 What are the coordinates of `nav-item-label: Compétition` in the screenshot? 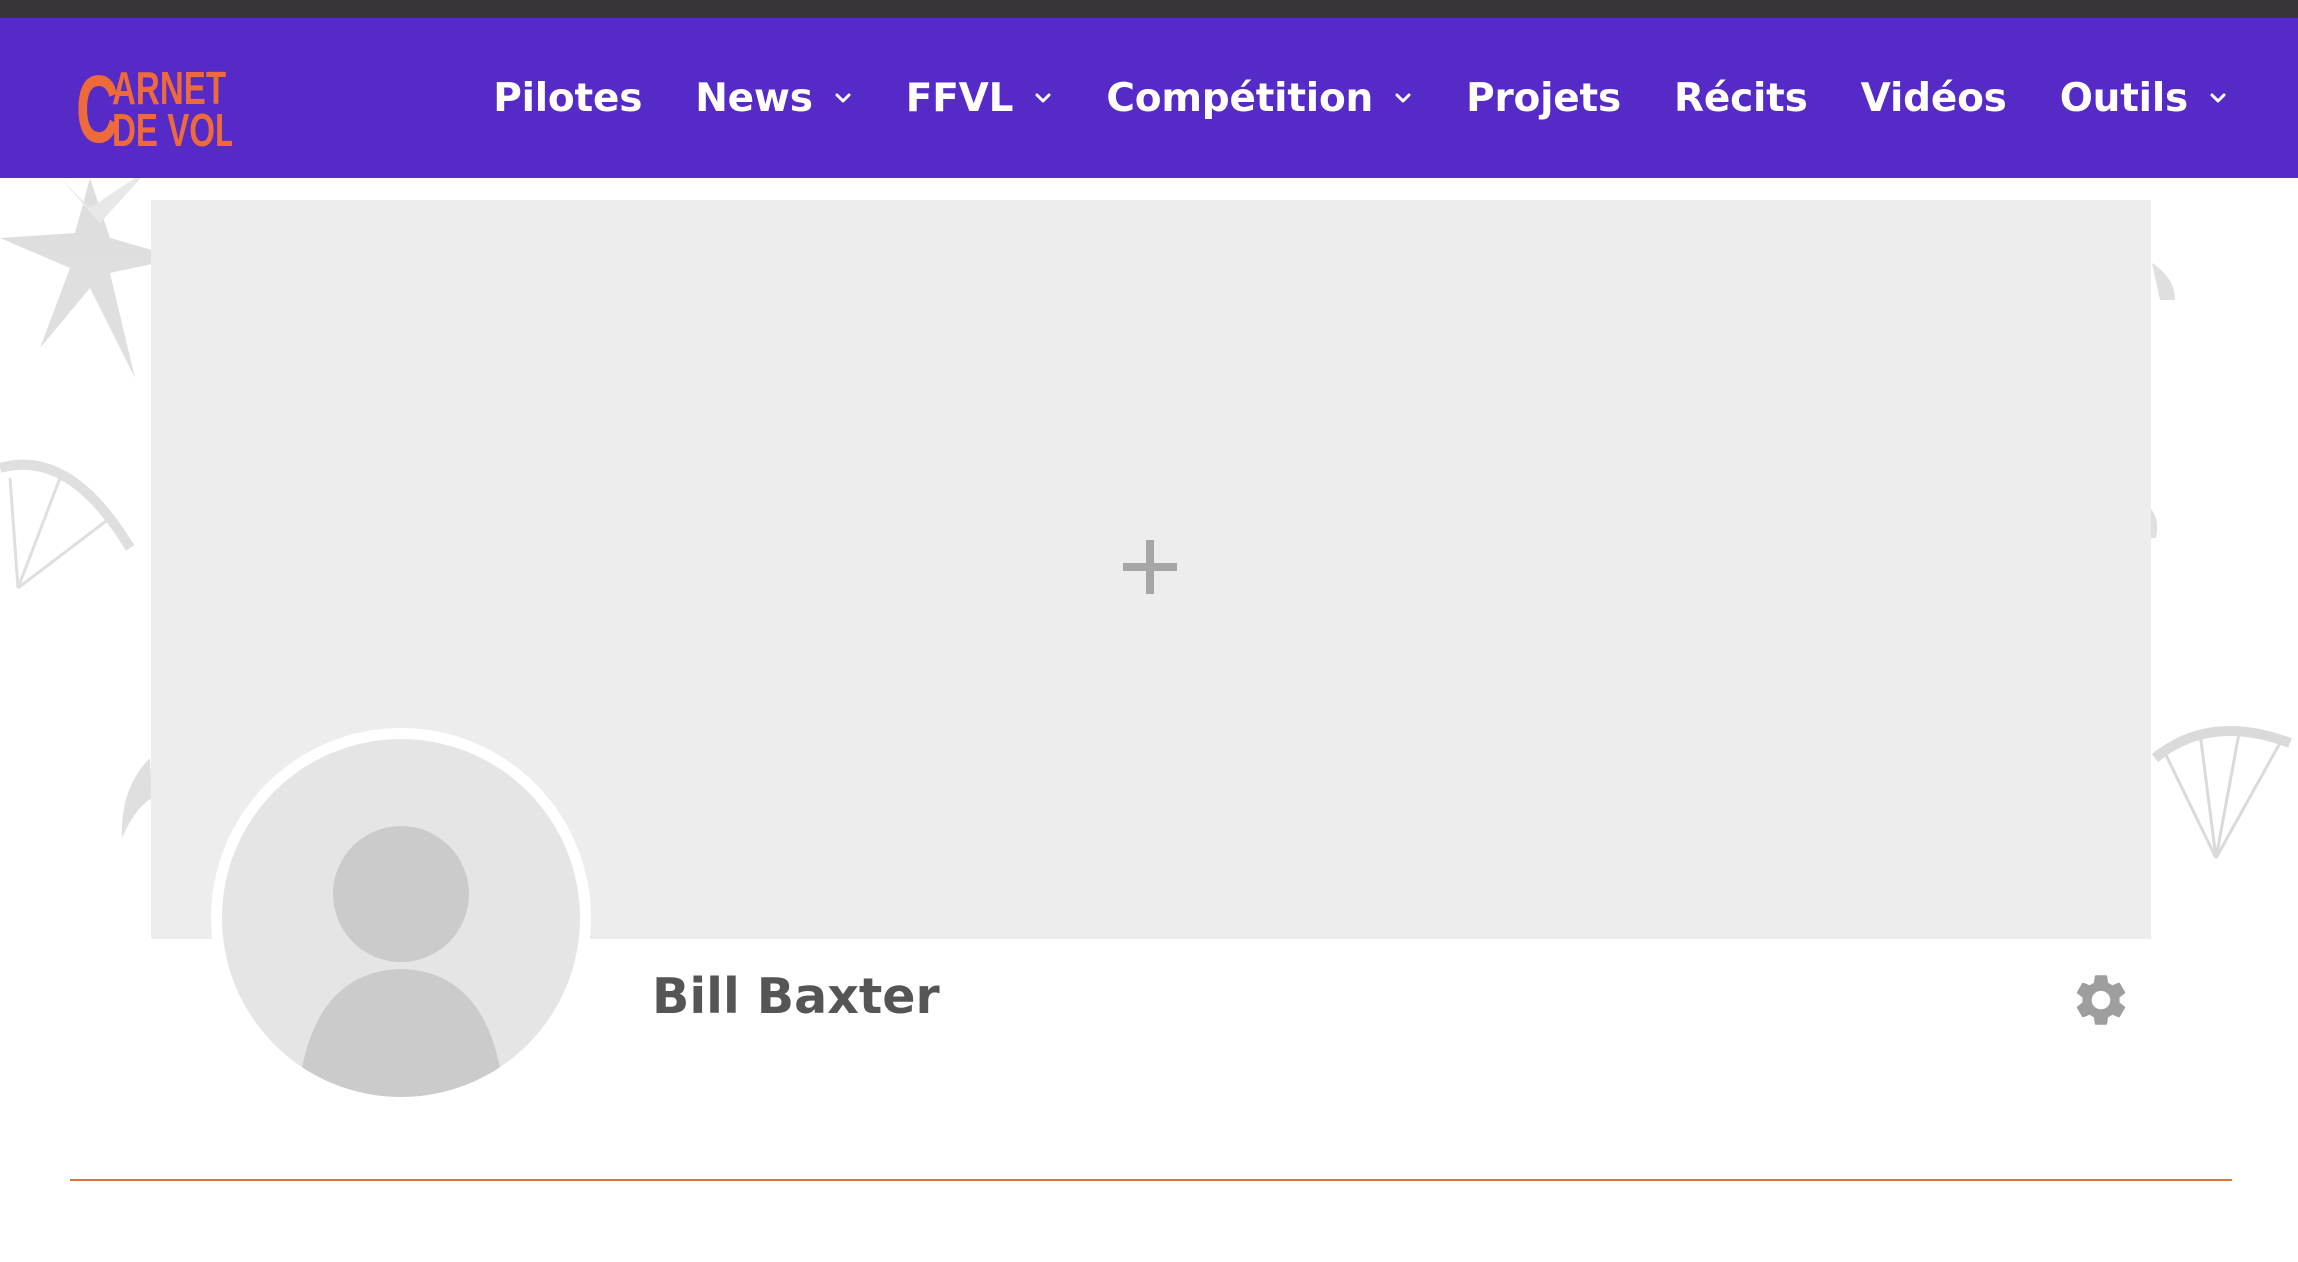 It's located at (1240, 98).